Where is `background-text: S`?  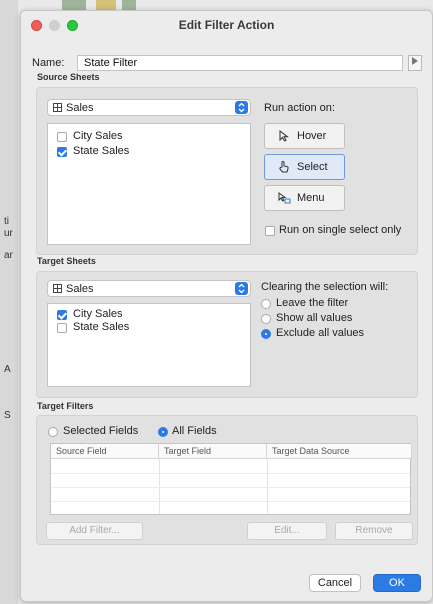
background-text: S is located at coordinates (7, 415).